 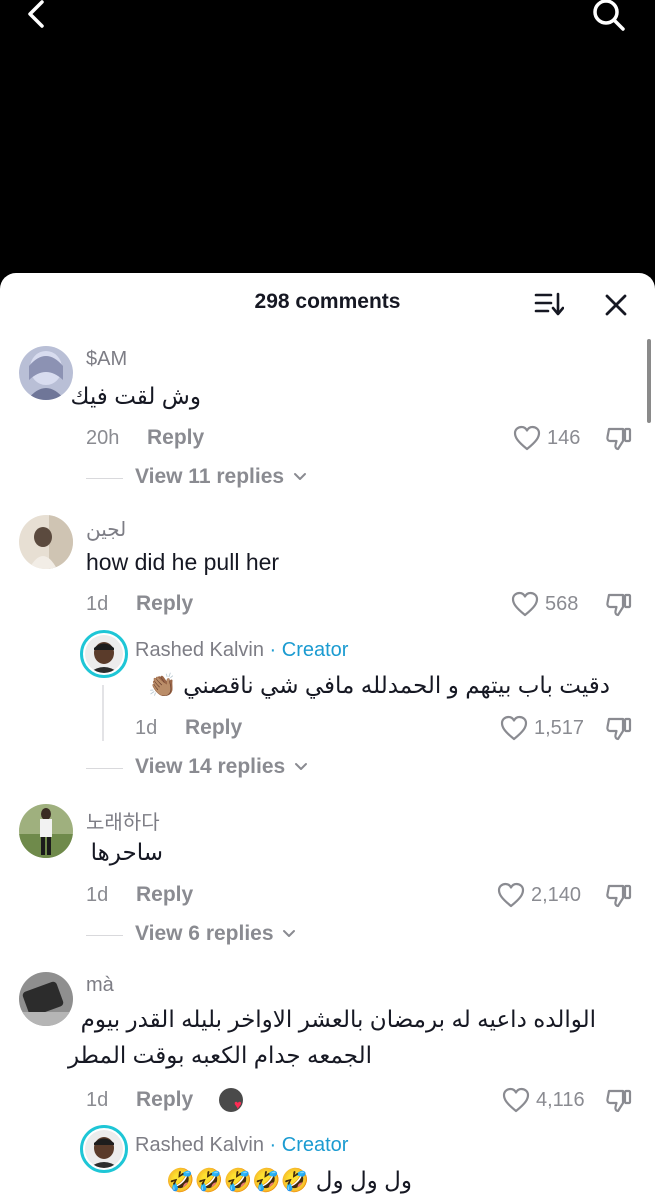 I want to click on sort-icon, so click(x=549, y=304).